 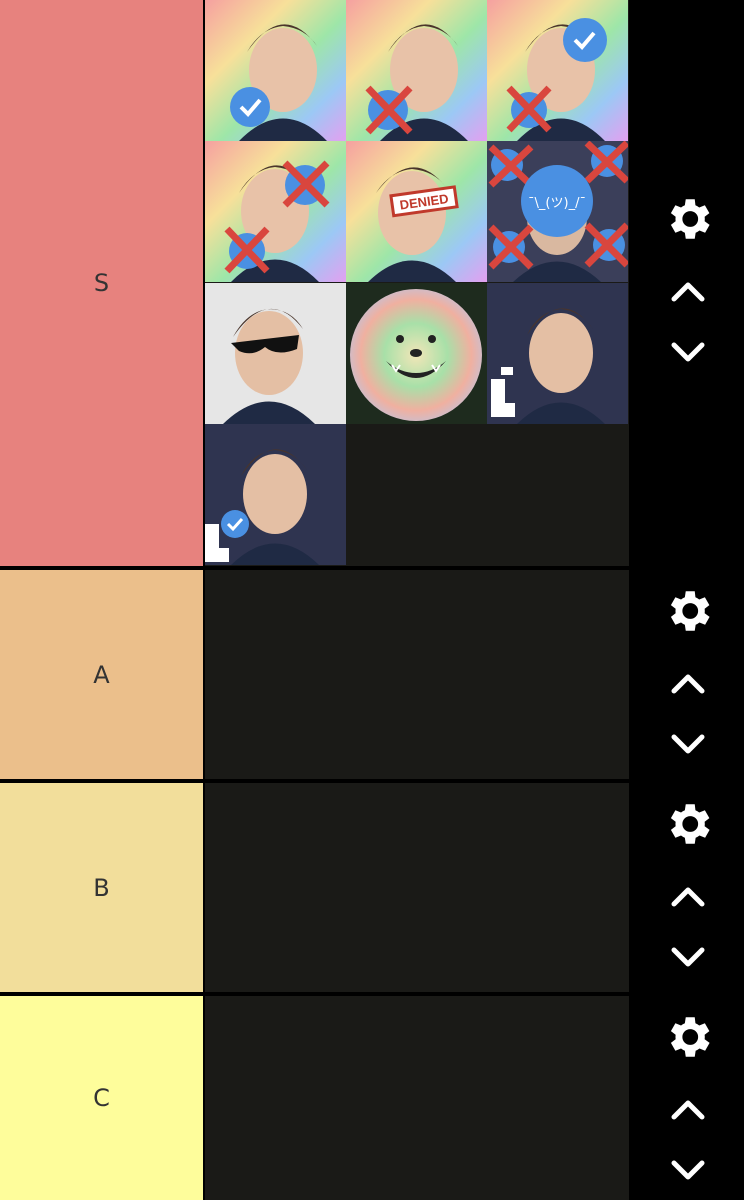 I want to click on tier-controls-b, so click(x=686, y=887).